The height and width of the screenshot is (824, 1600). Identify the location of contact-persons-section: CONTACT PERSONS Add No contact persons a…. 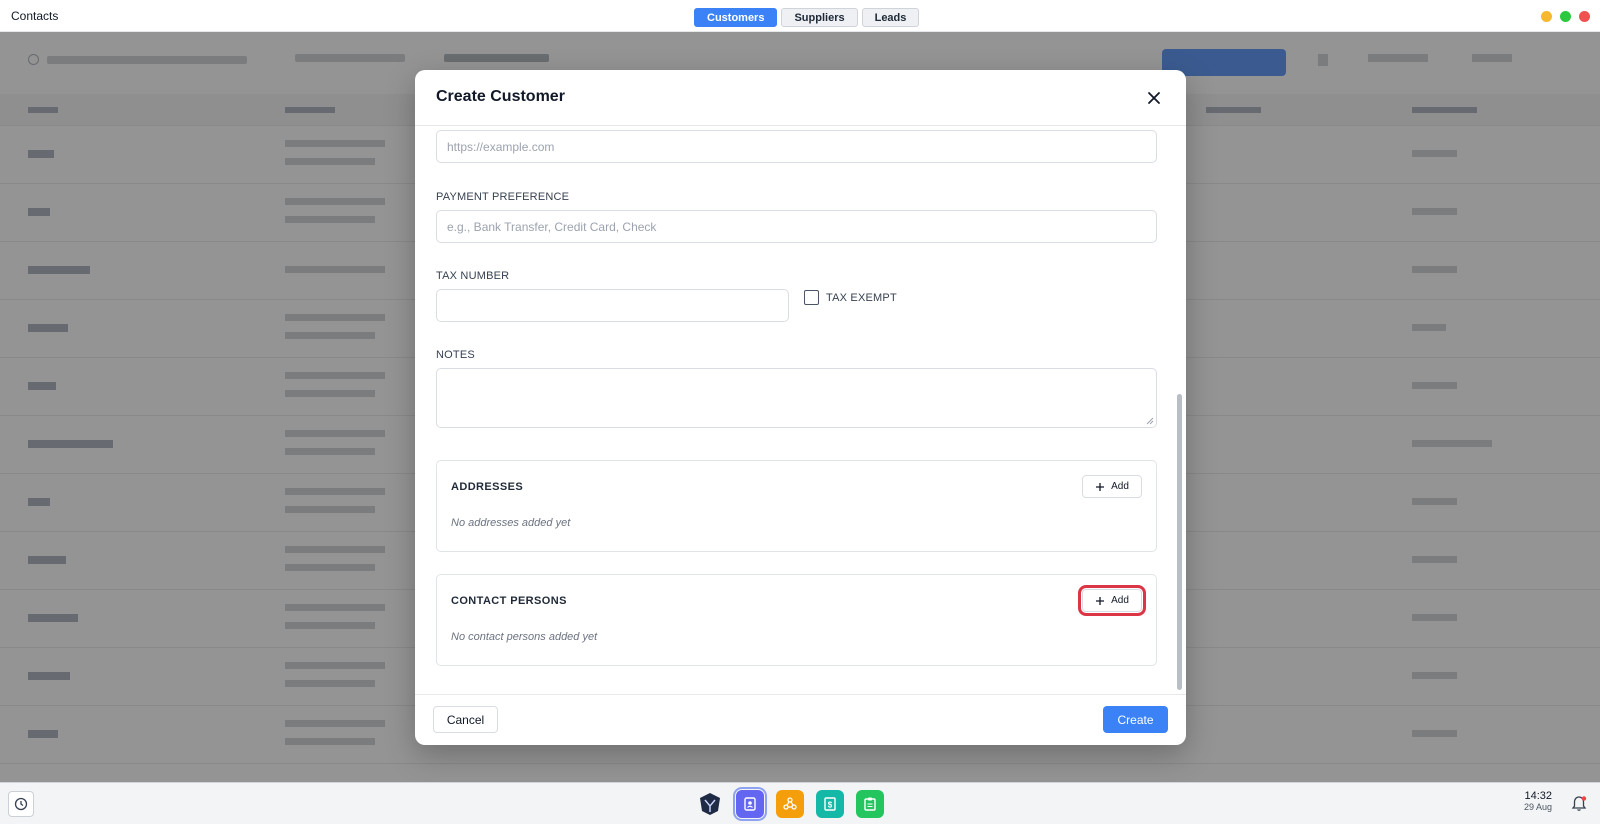
(796, 620).